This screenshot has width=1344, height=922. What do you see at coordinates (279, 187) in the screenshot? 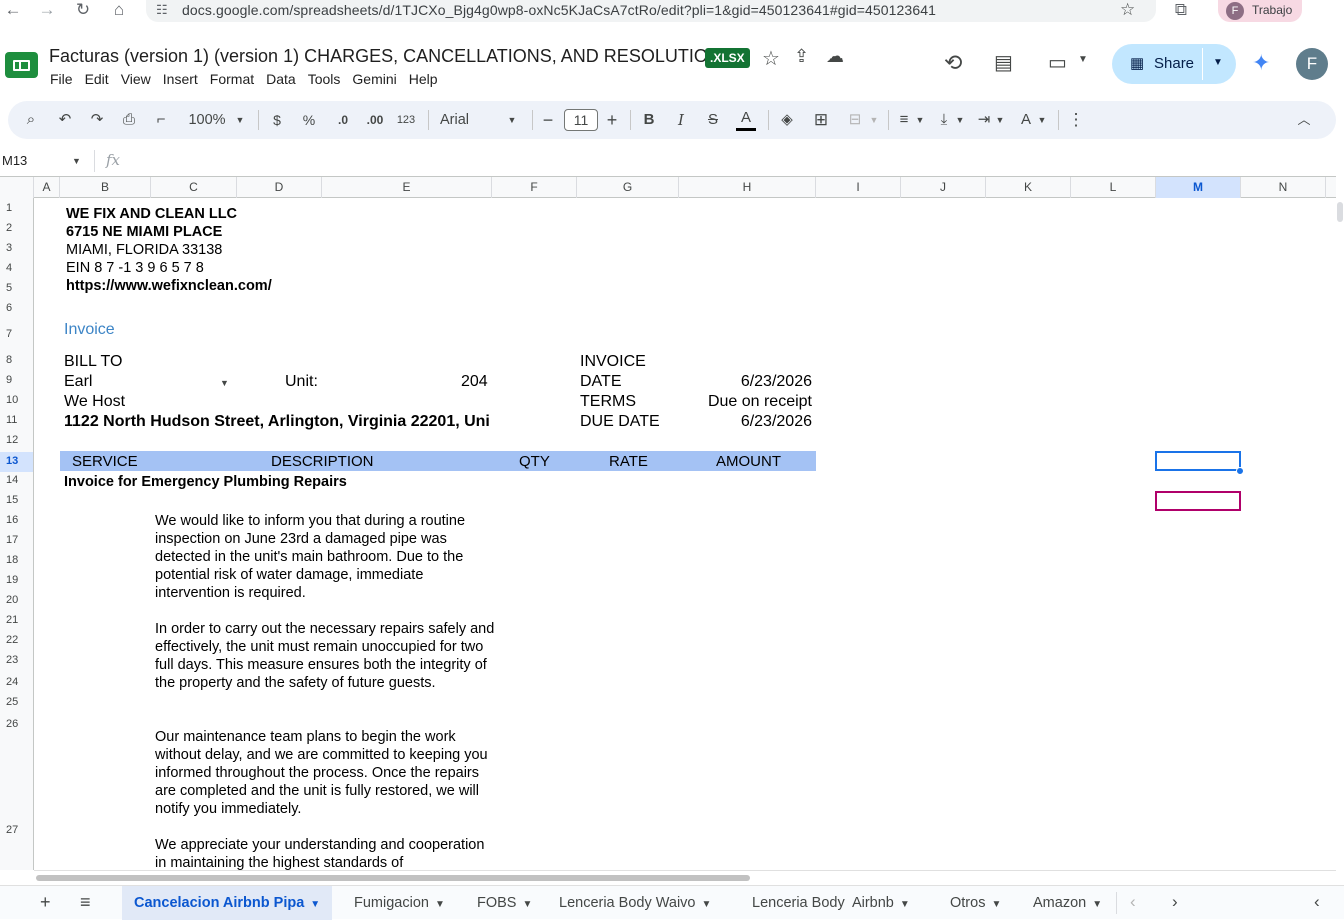
I see `column-header-d: D` at bounding box center [279, 187].